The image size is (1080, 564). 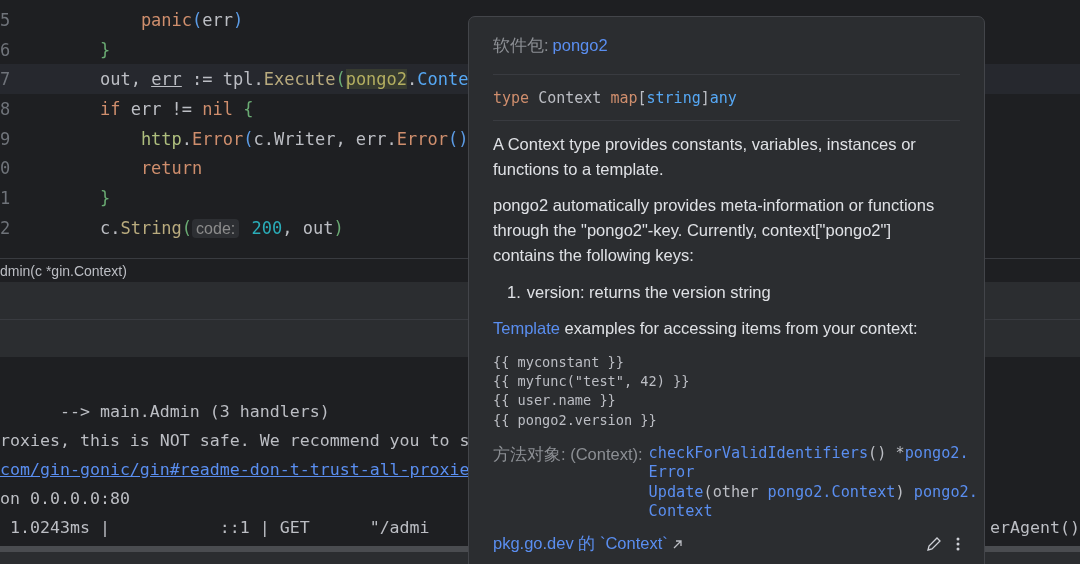 What do you see at coordinates (191, 19) in the screenshot?
I see `code-text: panic(err)` at bounding box center [191, 19].